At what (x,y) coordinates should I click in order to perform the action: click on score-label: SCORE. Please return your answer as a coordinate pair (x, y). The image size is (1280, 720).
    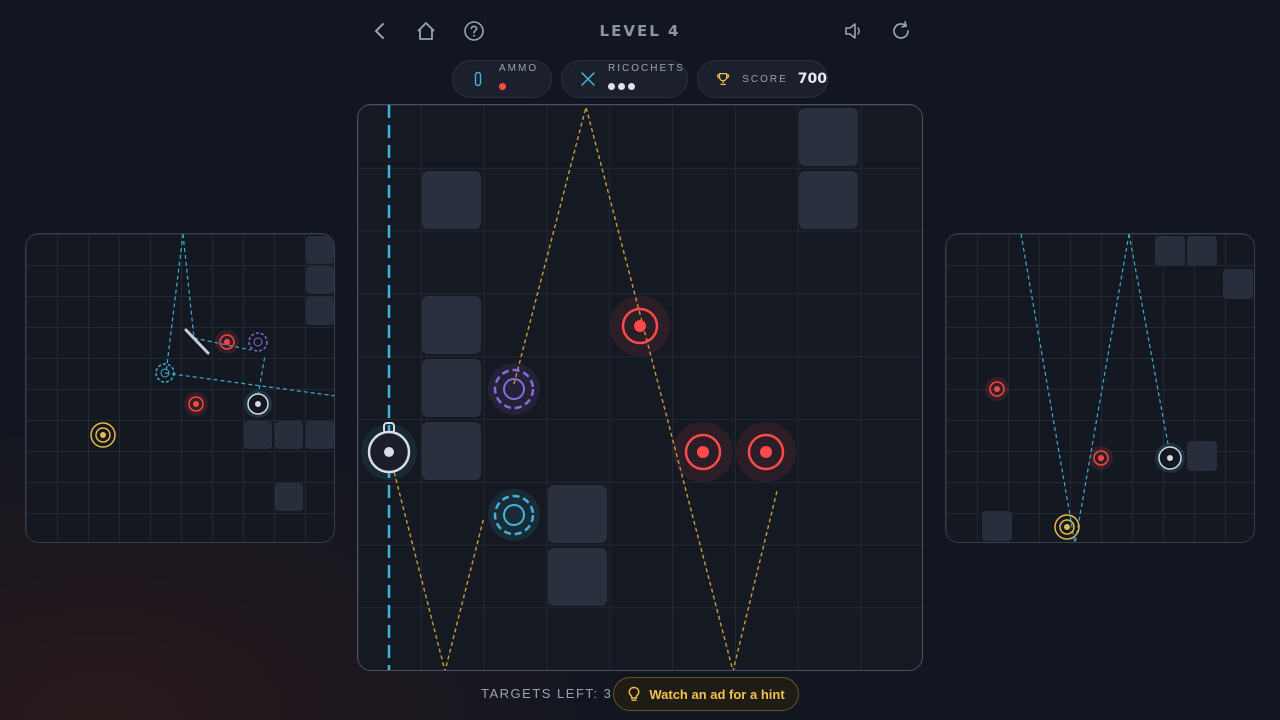
    Looking at the image, I should click on (765, 79).